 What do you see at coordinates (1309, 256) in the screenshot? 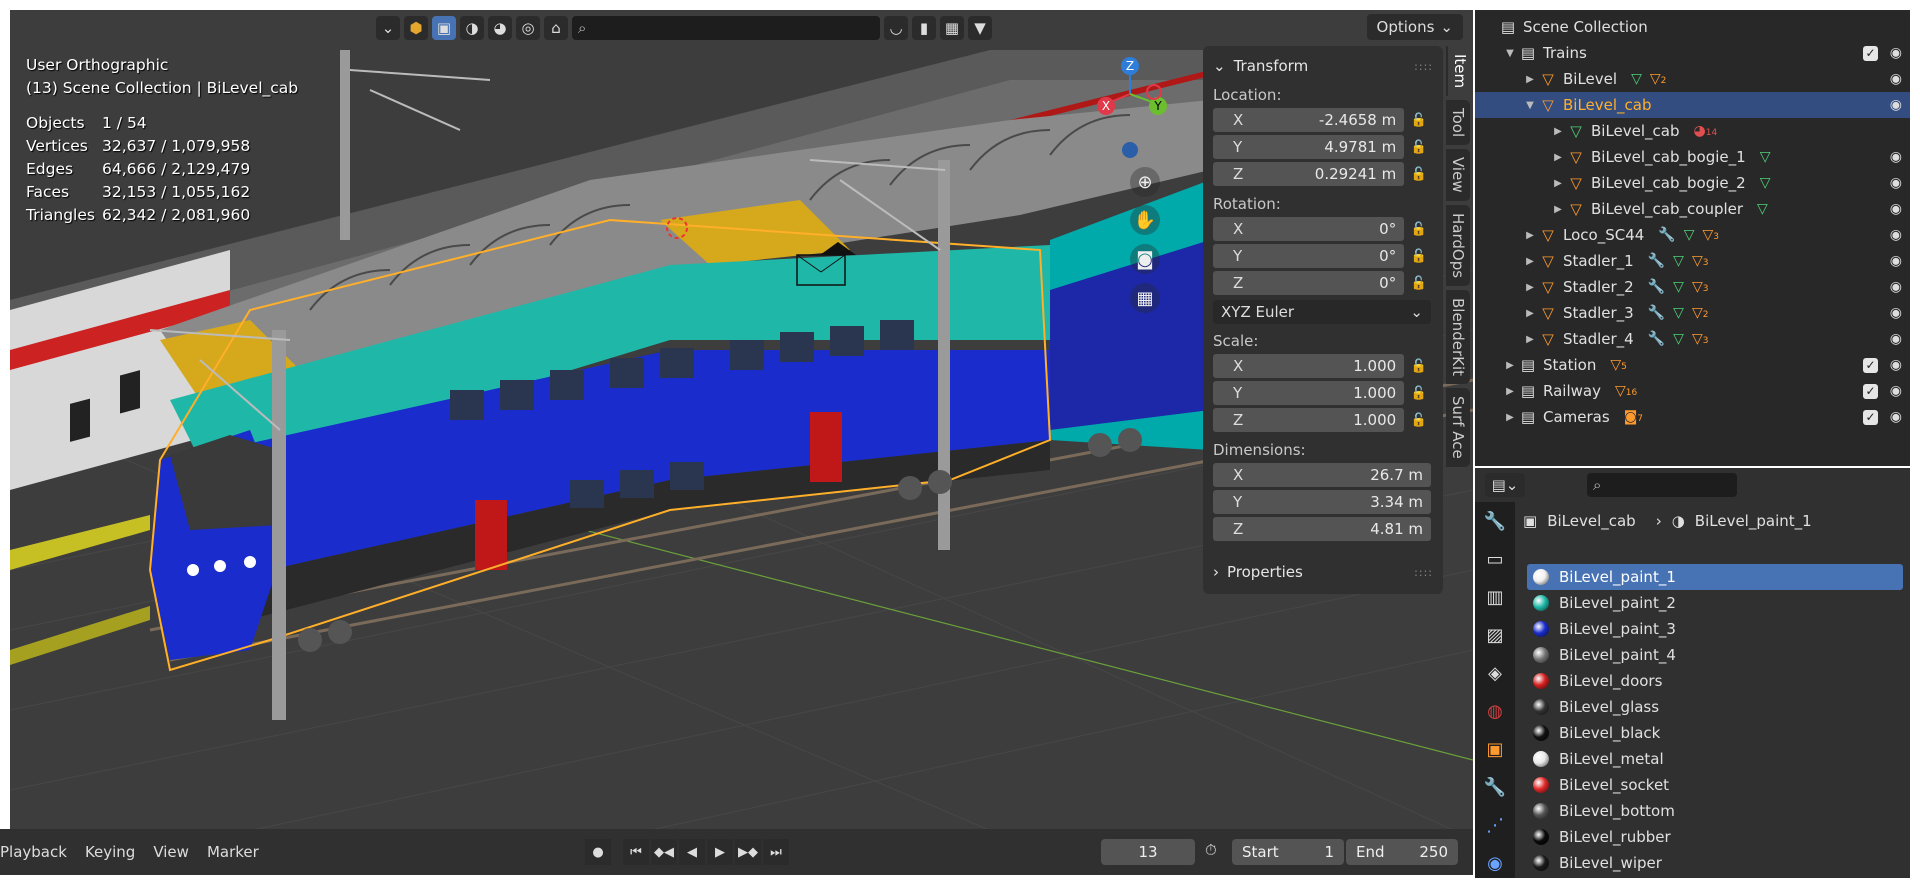
I see `rotation-y-field: Y 0°` at bounding box center [1309, 256].